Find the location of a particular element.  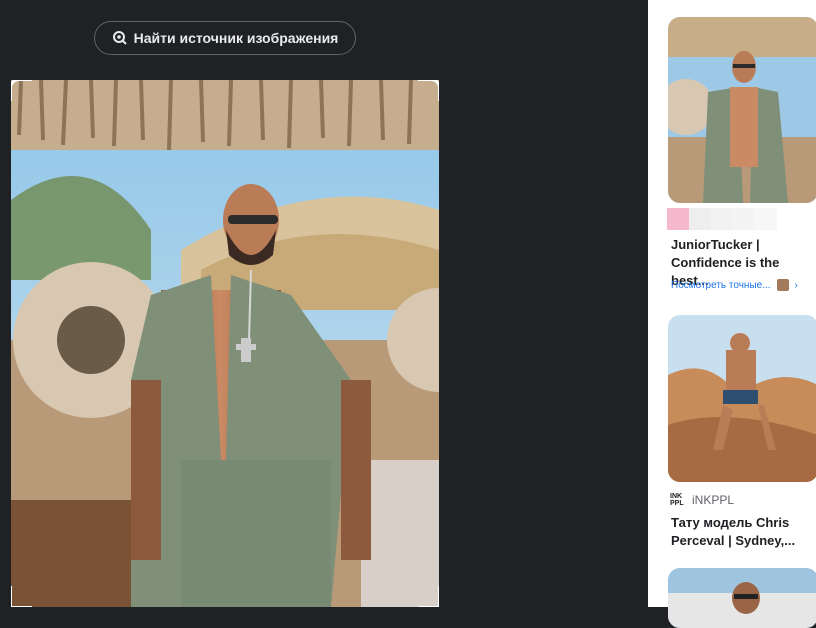

inkppl-logo-icon: INK PPL is located at coordinates (677, 500).